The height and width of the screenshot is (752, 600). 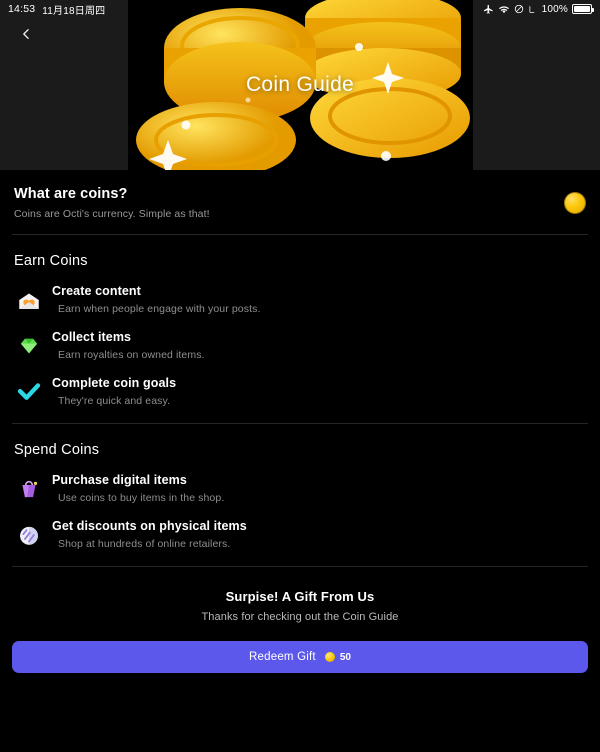 What do you see at coordinates (583, 9) in the screenshot?
I see `battery-icon` at bounding box center [583, 9].